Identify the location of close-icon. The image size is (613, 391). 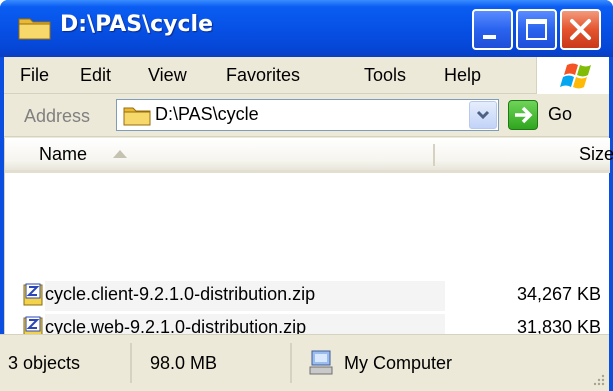
(580, 29).